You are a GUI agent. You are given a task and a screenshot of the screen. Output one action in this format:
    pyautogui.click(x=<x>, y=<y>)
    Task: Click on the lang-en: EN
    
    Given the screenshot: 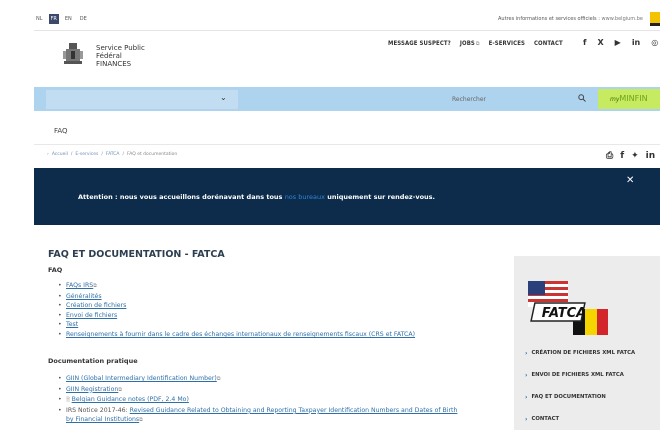 What is the action you would take?
    pyautogui.click(x=68, y=19)
    